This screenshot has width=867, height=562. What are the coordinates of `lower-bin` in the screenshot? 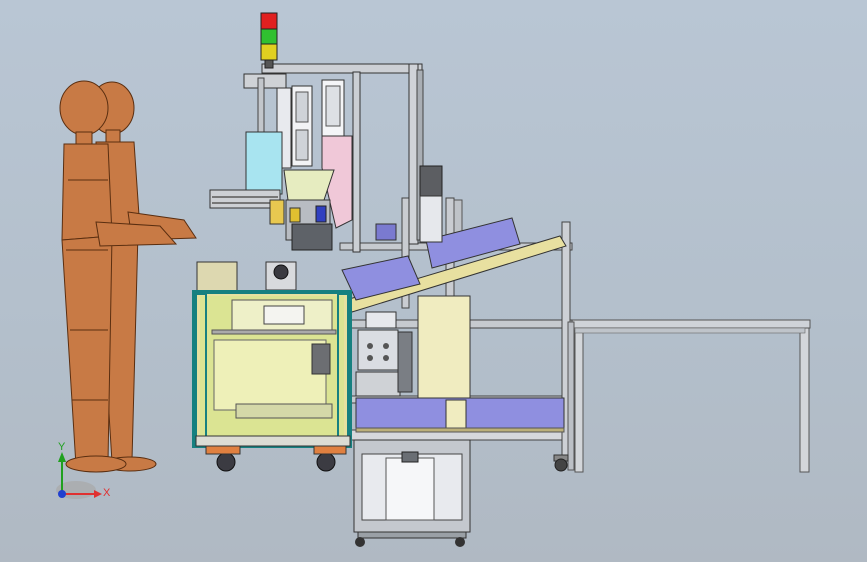 It's located at (460, 415).